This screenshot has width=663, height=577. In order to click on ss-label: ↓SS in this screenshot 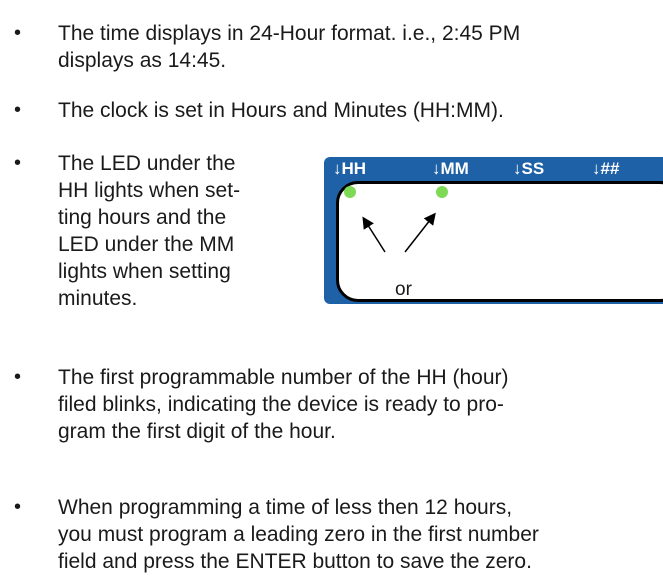, I will do `click(529, 168)`.